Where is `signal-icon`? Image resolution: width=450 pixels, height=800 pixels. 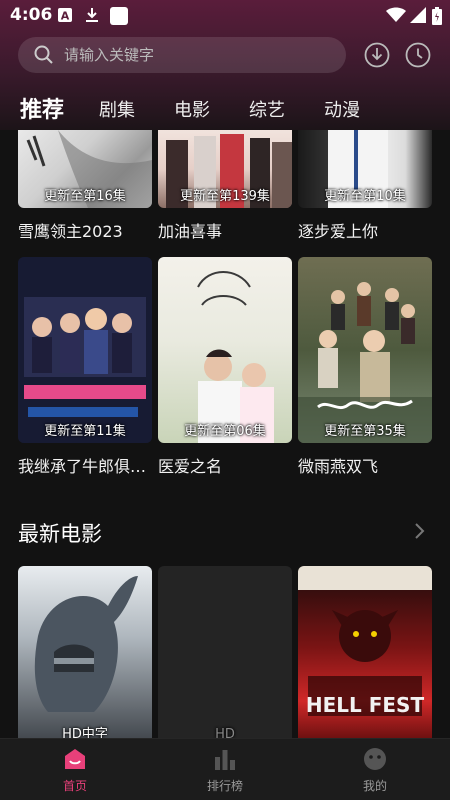
signal-icon is located at coordinates (418, 17).